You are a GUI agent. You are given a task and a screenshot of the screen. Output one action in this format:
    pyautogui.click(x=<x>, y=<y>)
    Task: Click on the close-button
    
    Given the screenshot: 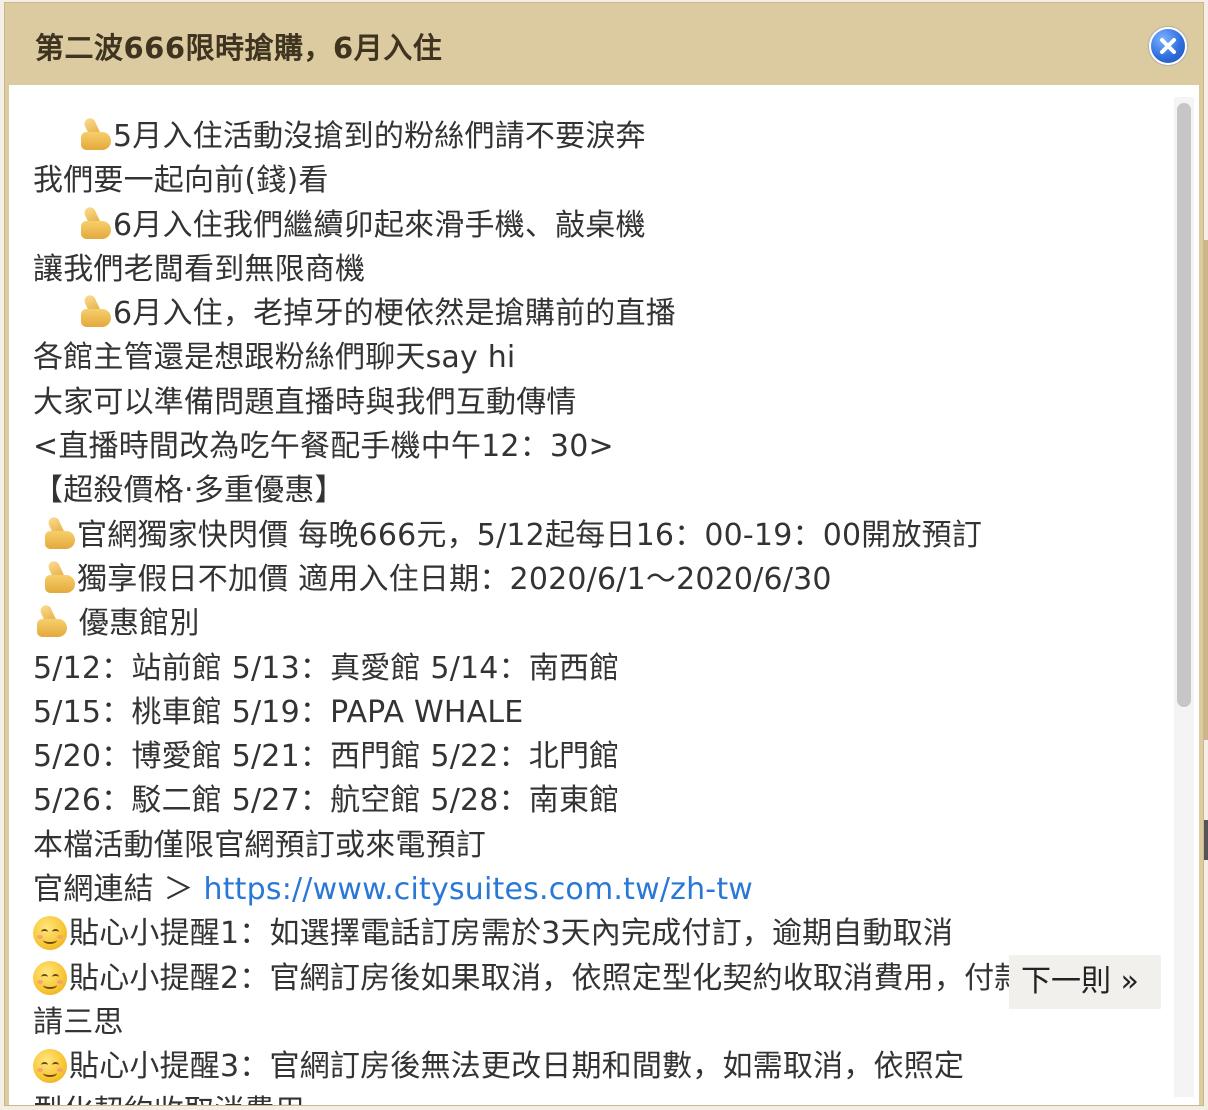 What is the action you would take?
    pyautogui.click(x=1168, y=46)
    